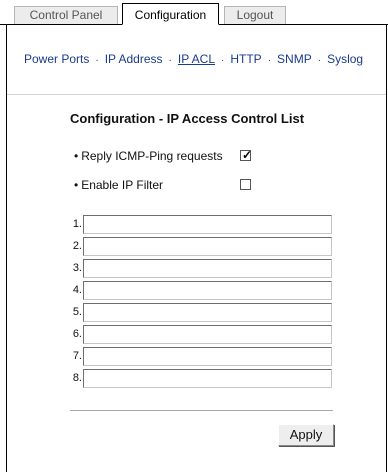 The height and width of the screenshot is (472, 388). I want to click on reply-icmp-checkbox: ✓, so click(246, 155).